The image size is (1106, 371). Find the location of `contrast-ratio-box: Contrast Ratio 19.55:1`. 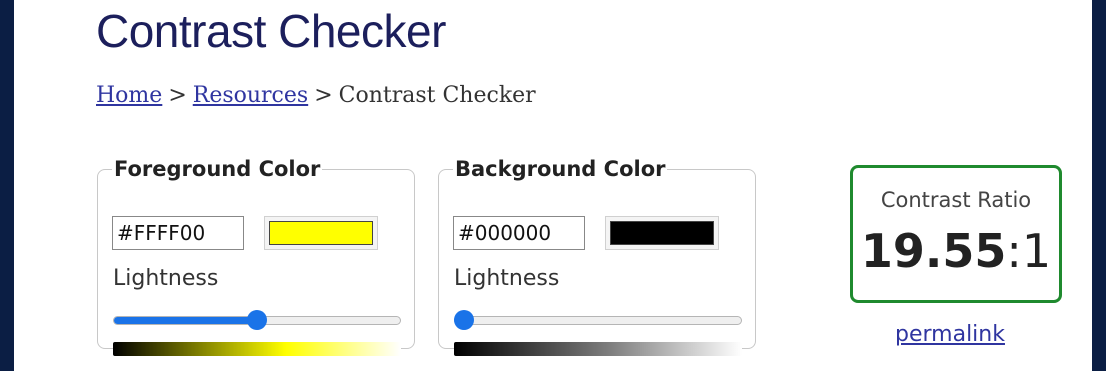

contrast-ratio-box: Contrast Ratio 19.55:1 is located at coordinates (956, 234).